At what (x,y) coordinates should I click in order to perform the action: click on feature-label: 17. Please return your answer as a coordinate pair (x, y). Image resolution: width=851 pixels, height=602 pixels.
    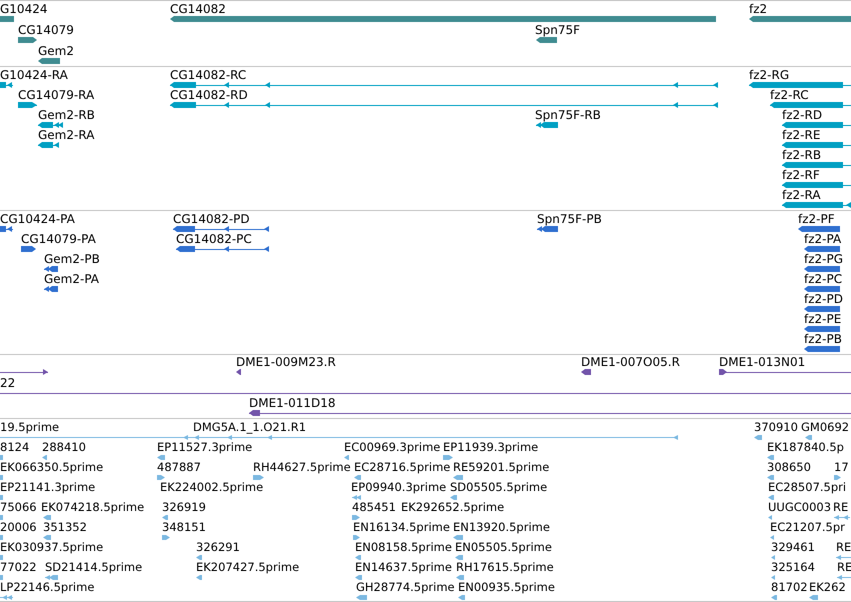
    Looking at the image, I should click on (841, 467).